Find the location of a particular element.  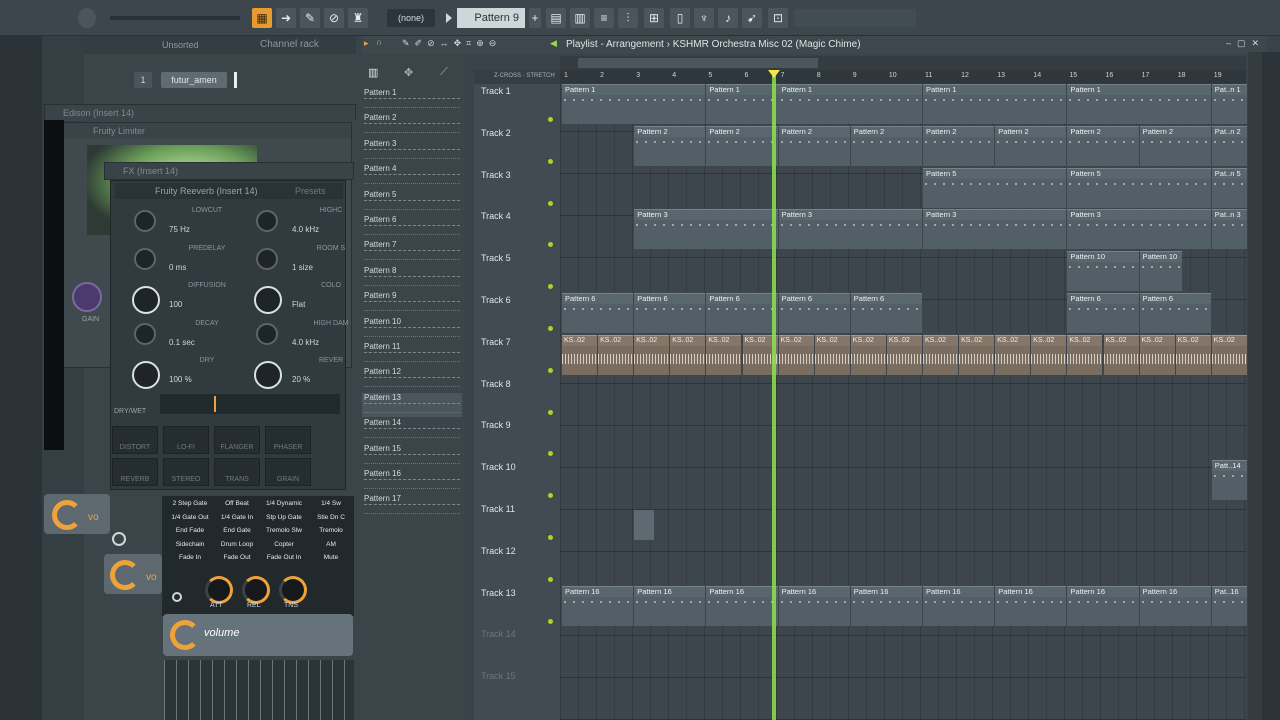

picker-pattern-item: Pattern 4 is located at coordinates (412, 176).